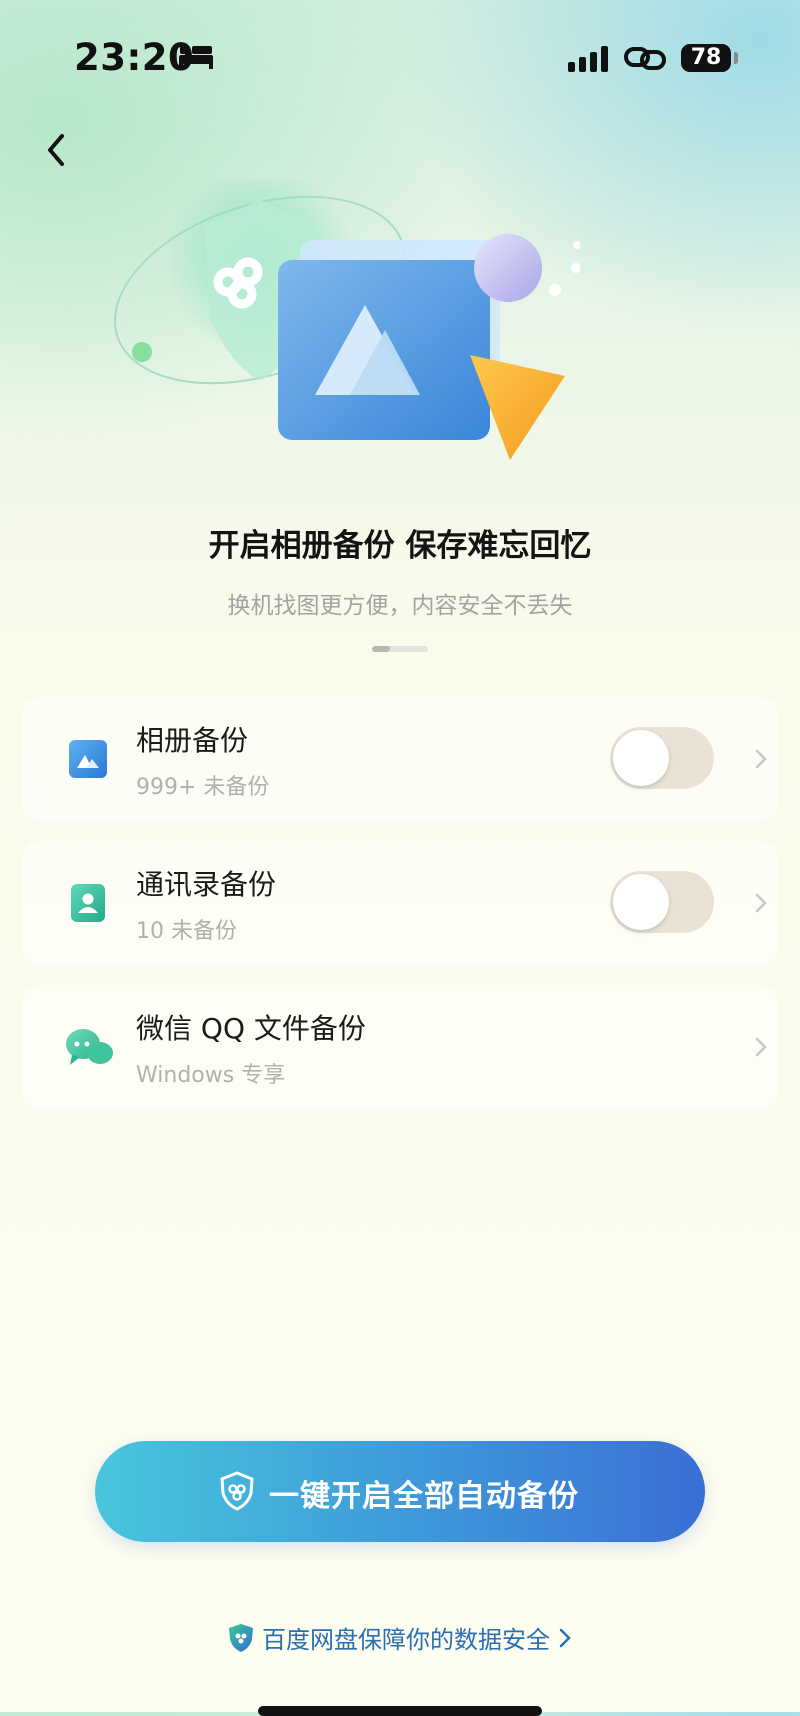 Image resolution: width=800 pixels, height=1716 pixels. Describe the element at coordinates (400, 606) in the screenshot. I see `page-subtitle: 换机找图更方便，内容安全不丢失` at that location.